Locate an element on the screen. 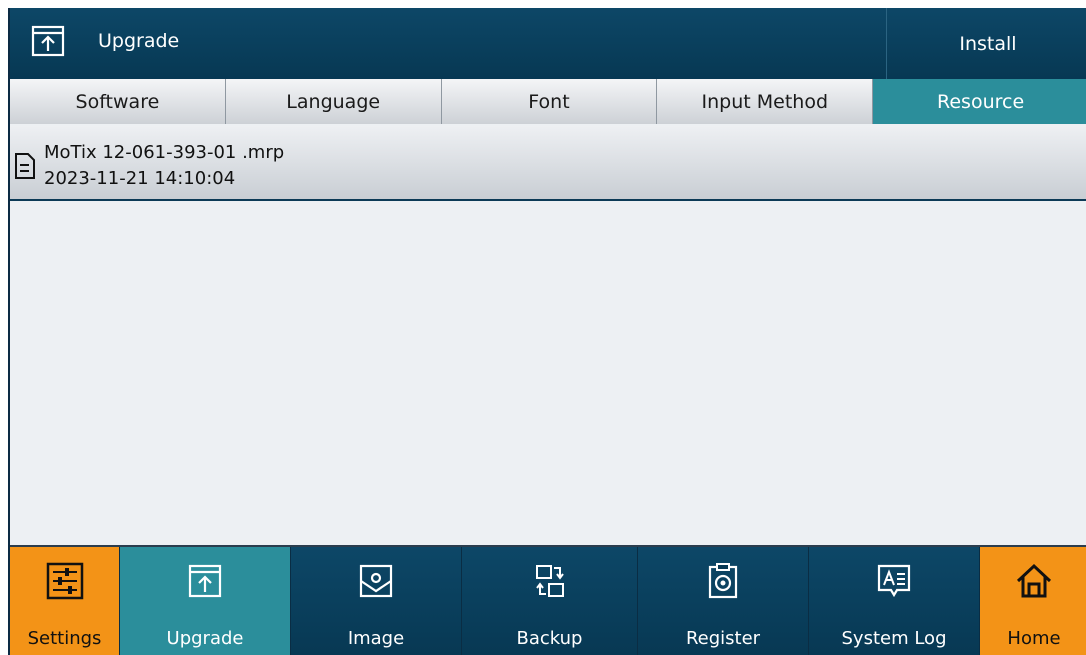  nav-system-log: System Log is located at coordinates (894, 601).